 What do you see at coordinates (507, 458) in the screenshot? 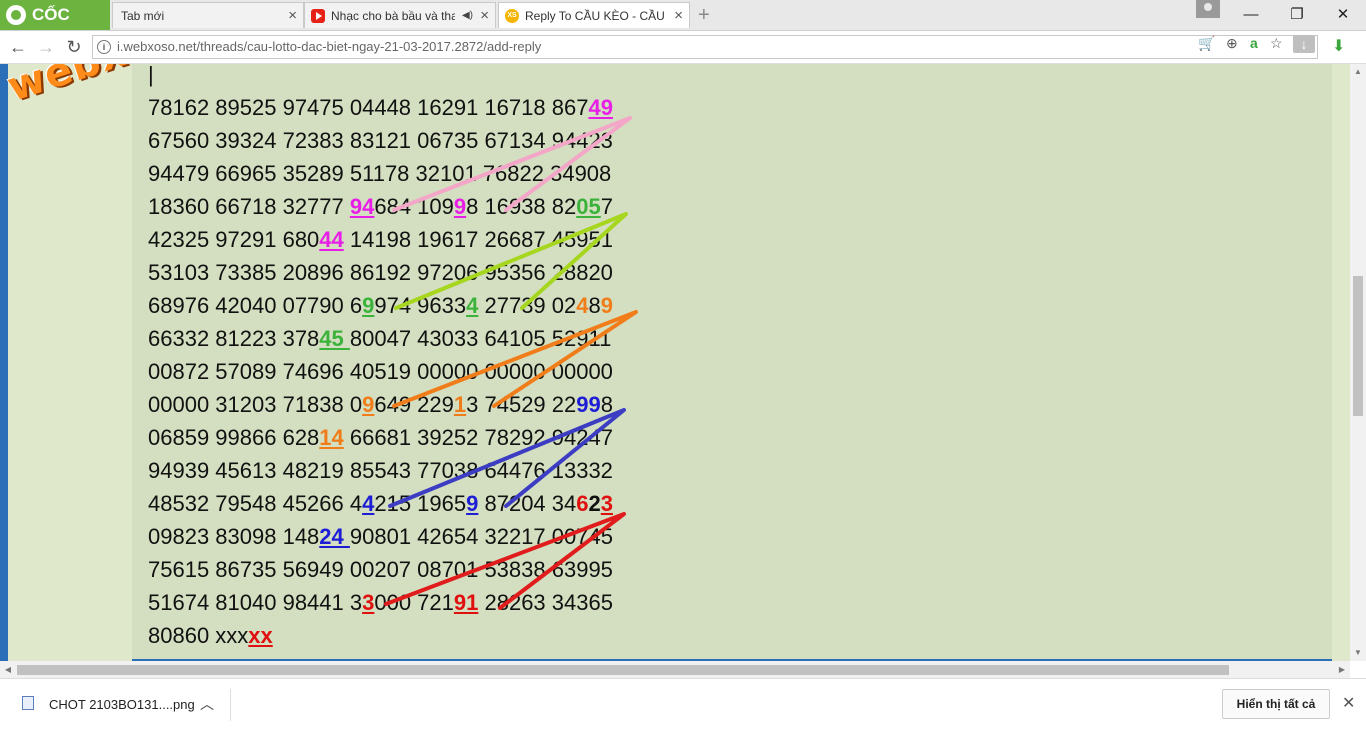
I see `blue-stroke` at bounding box center [507, 458].